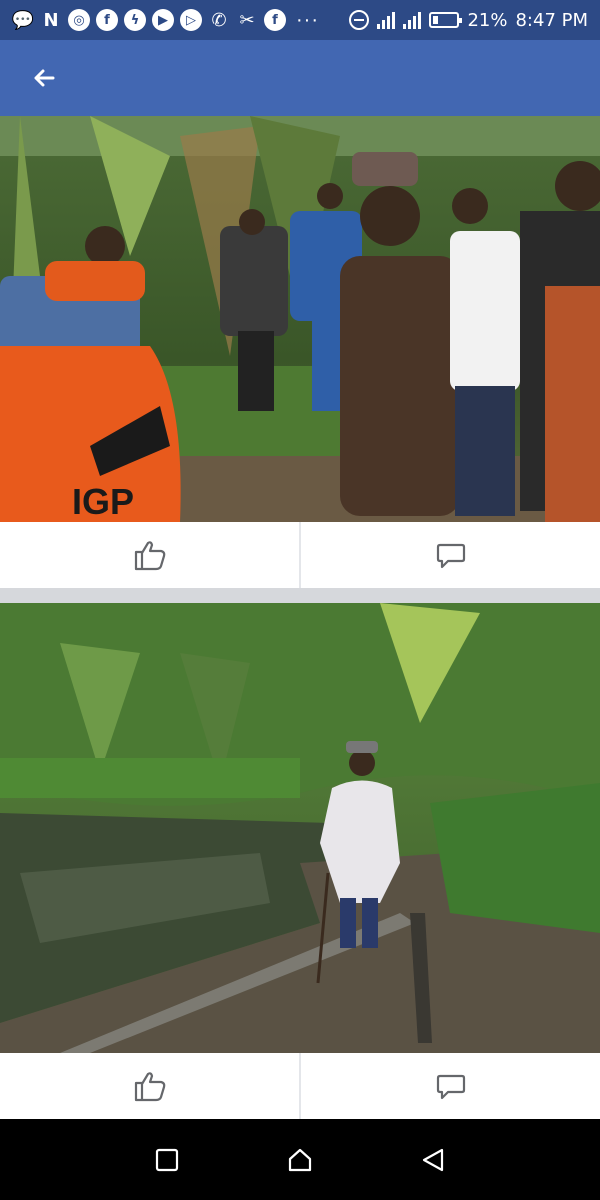 This screenshot has width=600, height=1200. Describe the element at coordinates (103, 501) in the screenshot. I see `life-ring-text: IGP` at that location.